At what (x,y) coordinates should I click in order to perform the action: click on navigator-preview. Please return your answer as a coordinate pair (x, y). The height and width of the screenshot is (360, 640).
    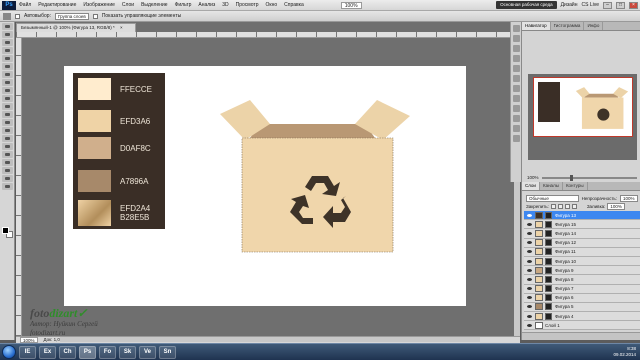
    Looking at the image, I should click on (582, 117).